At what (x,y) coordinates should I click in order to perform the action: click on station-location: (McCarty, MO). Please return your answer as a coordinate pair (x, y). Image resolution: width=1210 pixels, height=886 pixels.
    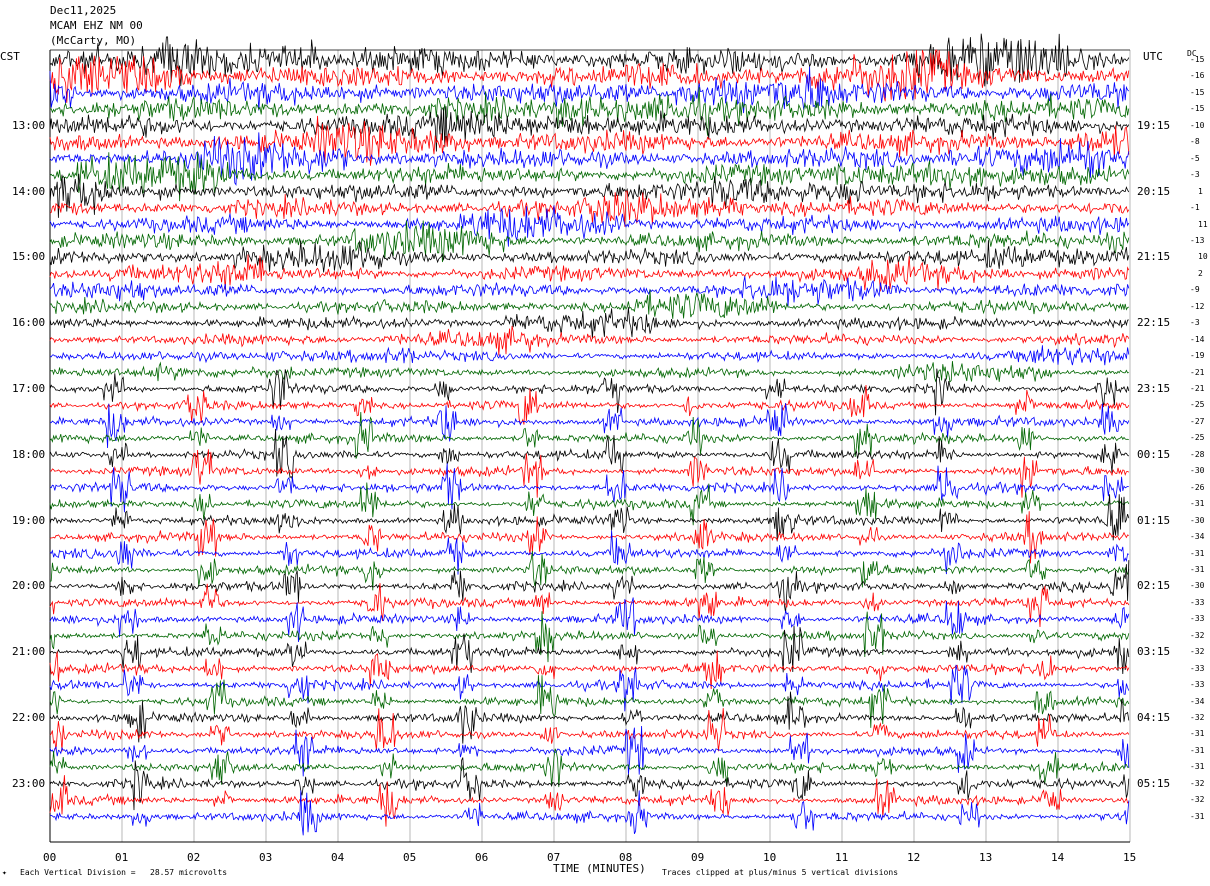
    Looking at the image, I should click on (93, 40).